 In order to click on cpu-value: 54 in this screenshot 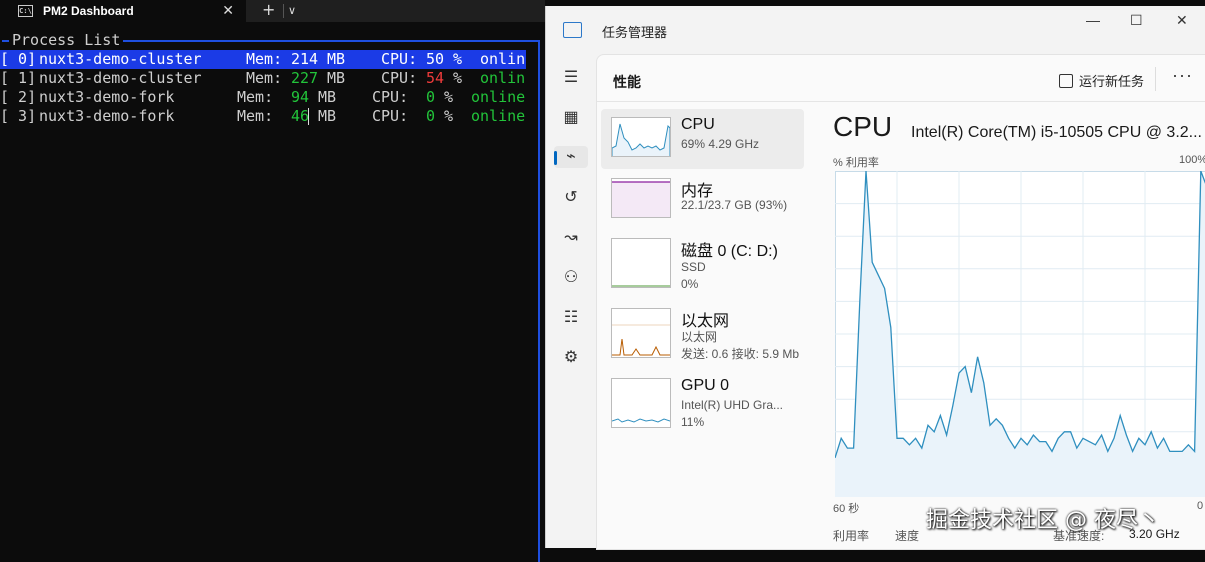, I will do `click(435, 78)`.